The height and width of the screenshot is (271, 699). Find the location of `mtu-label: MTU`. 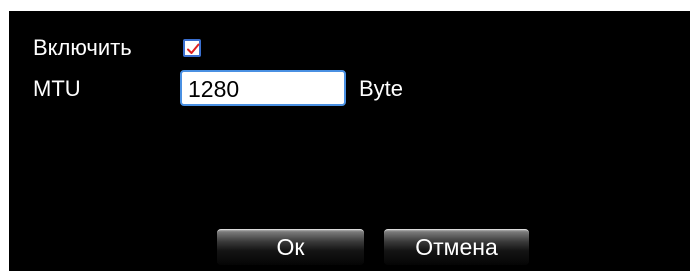

mtu-label: MTU is located at coordinates (57, 88).